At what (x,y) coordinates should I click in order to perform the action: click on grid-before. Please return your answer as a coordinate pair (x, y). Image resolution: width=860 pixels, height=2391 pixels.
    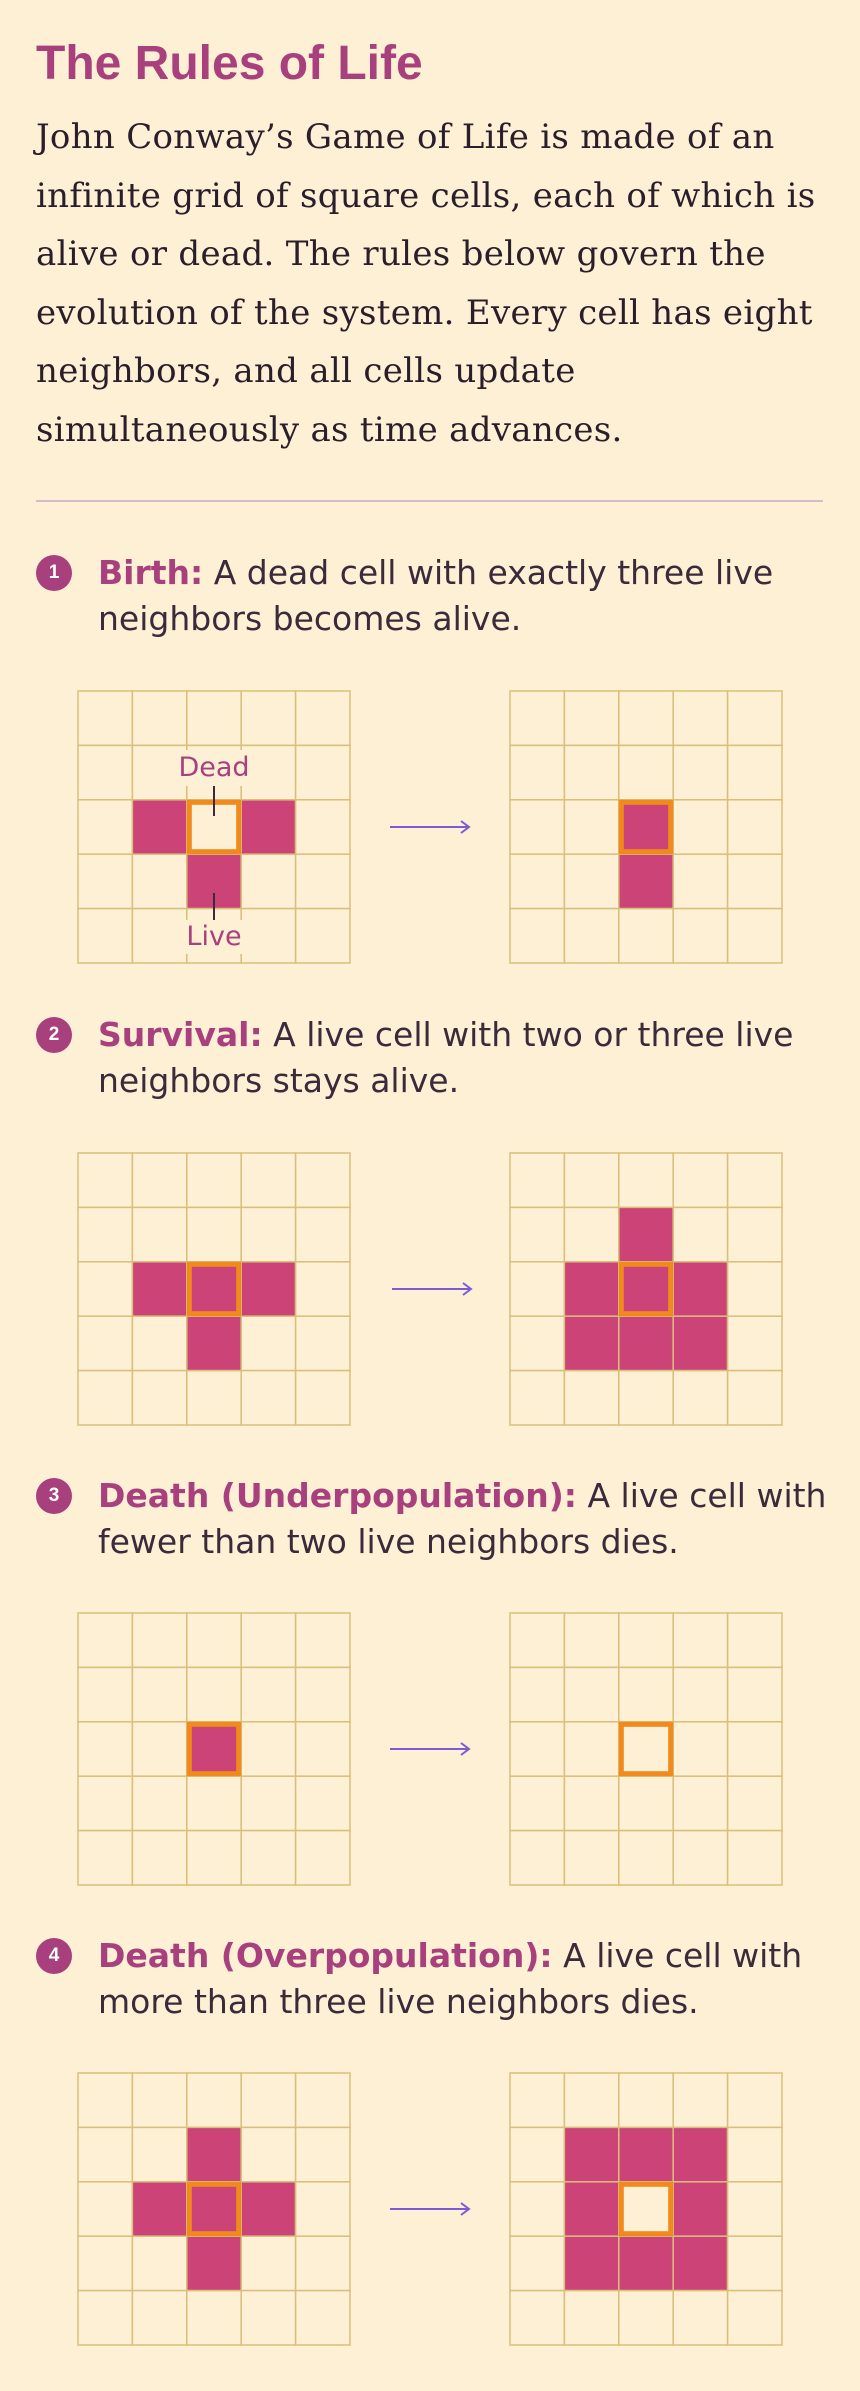
    Looking at the image, I should click on (214, 1749).